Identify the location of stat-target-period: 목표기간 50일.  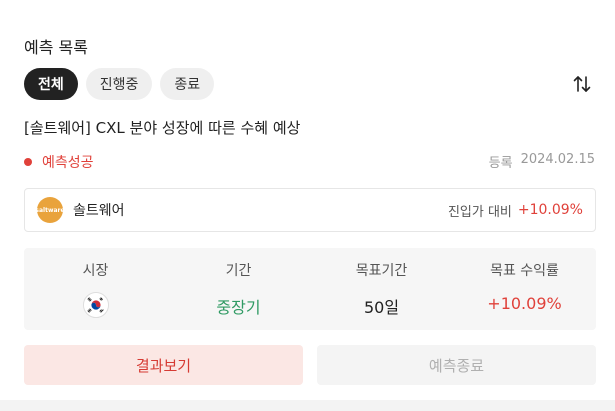
(381, 289).